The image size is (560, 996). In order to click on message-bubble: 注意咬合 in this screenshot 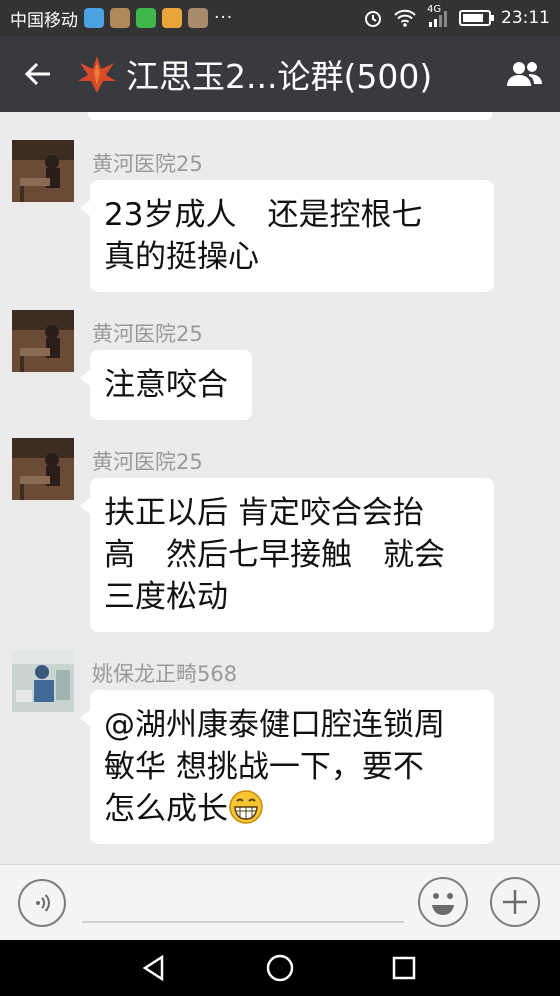, I will do `click(166, 385)`.